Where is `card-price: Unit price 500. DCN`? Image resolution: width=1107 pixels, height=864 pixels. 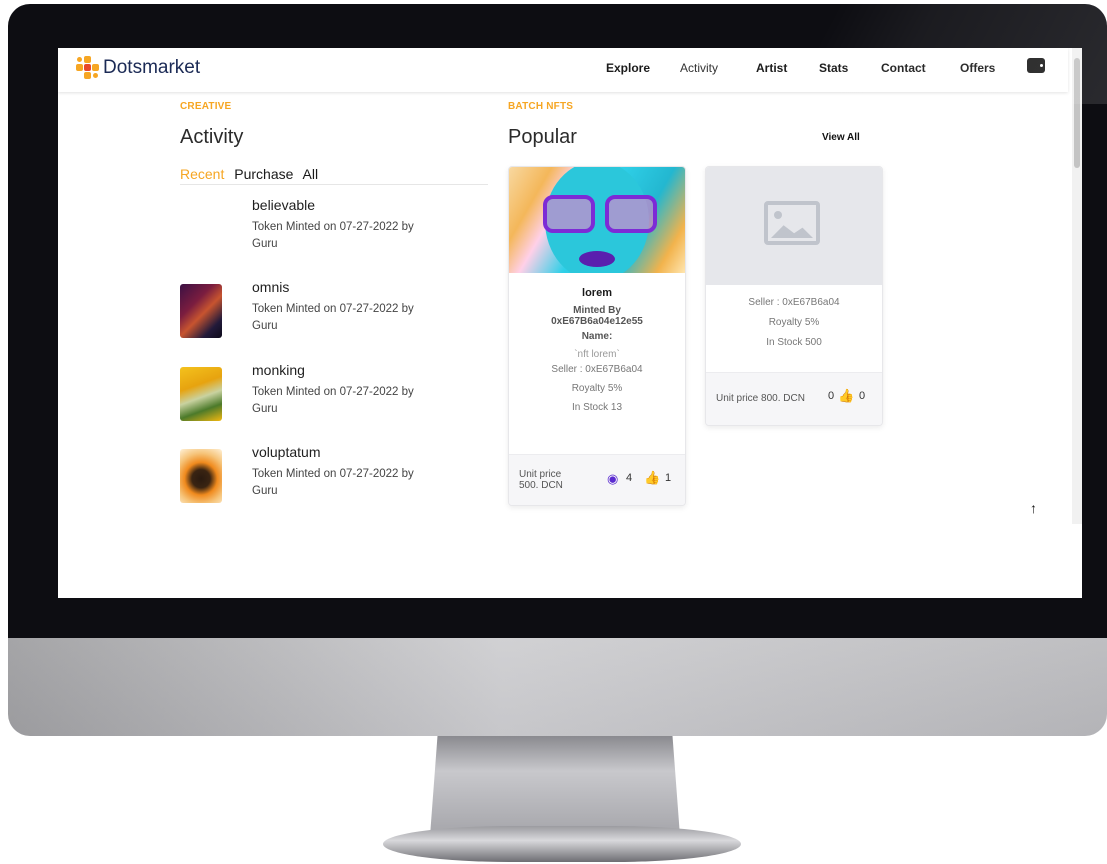 card-price: Unit price 500. DCN is located at coordinates (541, 480).